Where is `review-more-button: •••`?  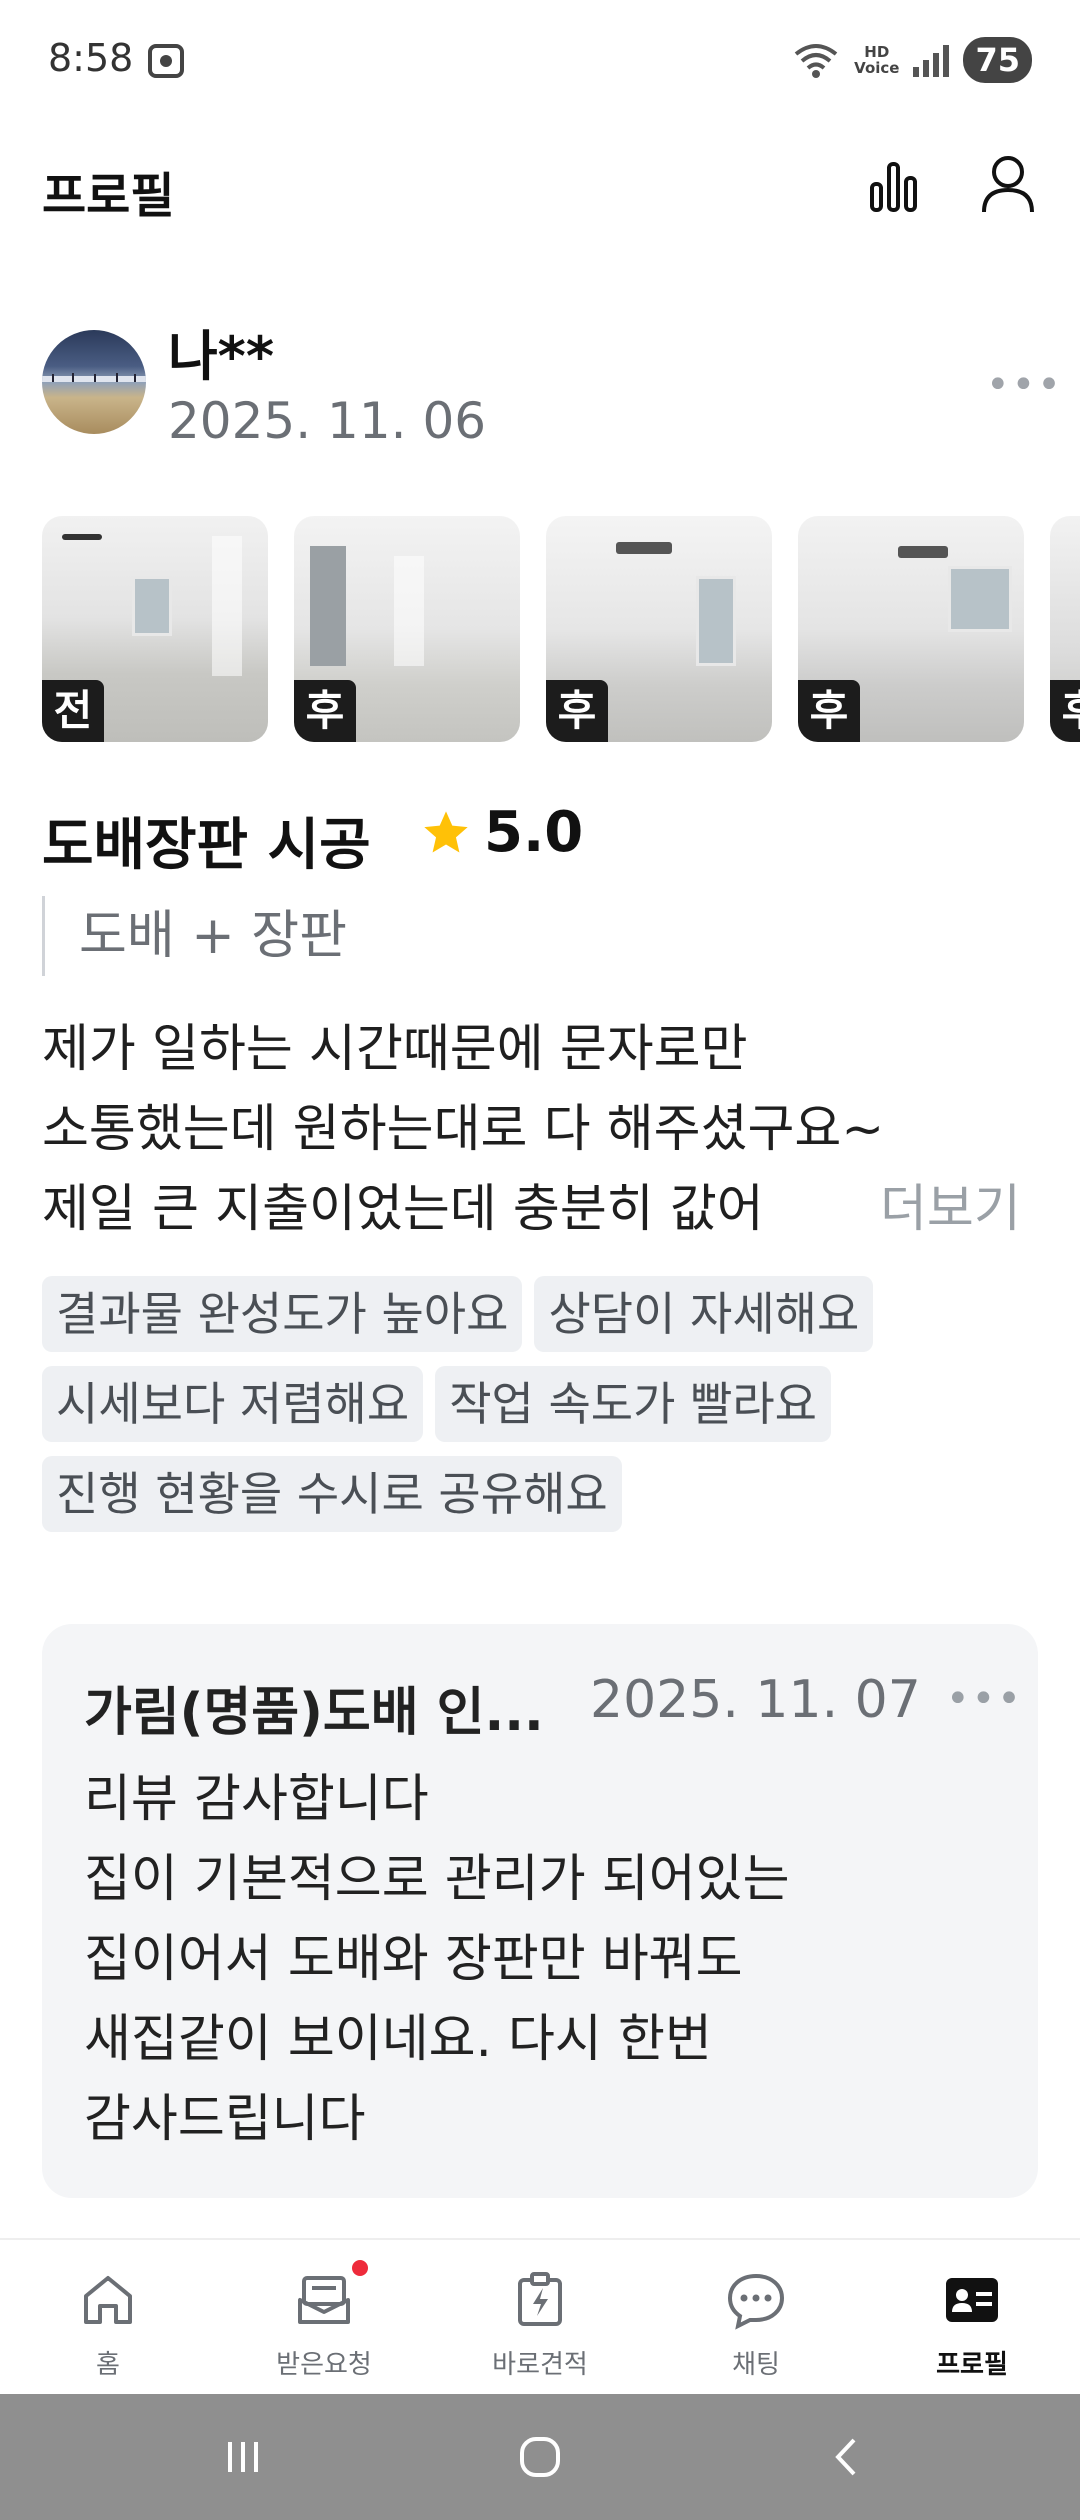 review-more-button: ••• is located at coordinates (1024, 385).